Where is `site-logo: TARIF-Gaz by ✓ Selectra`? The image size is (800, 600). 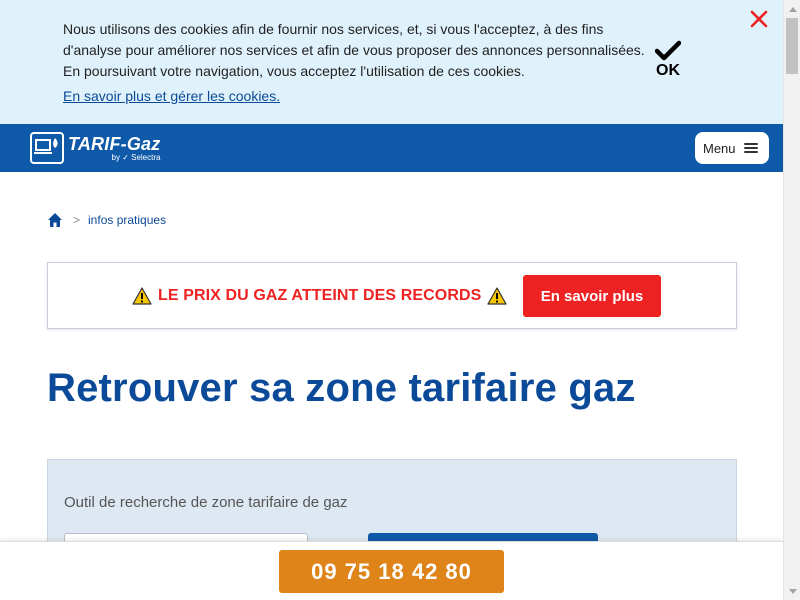
site-logo: TARIF-Gaz by ✓ Selectra is located at coordinates (95, 148).